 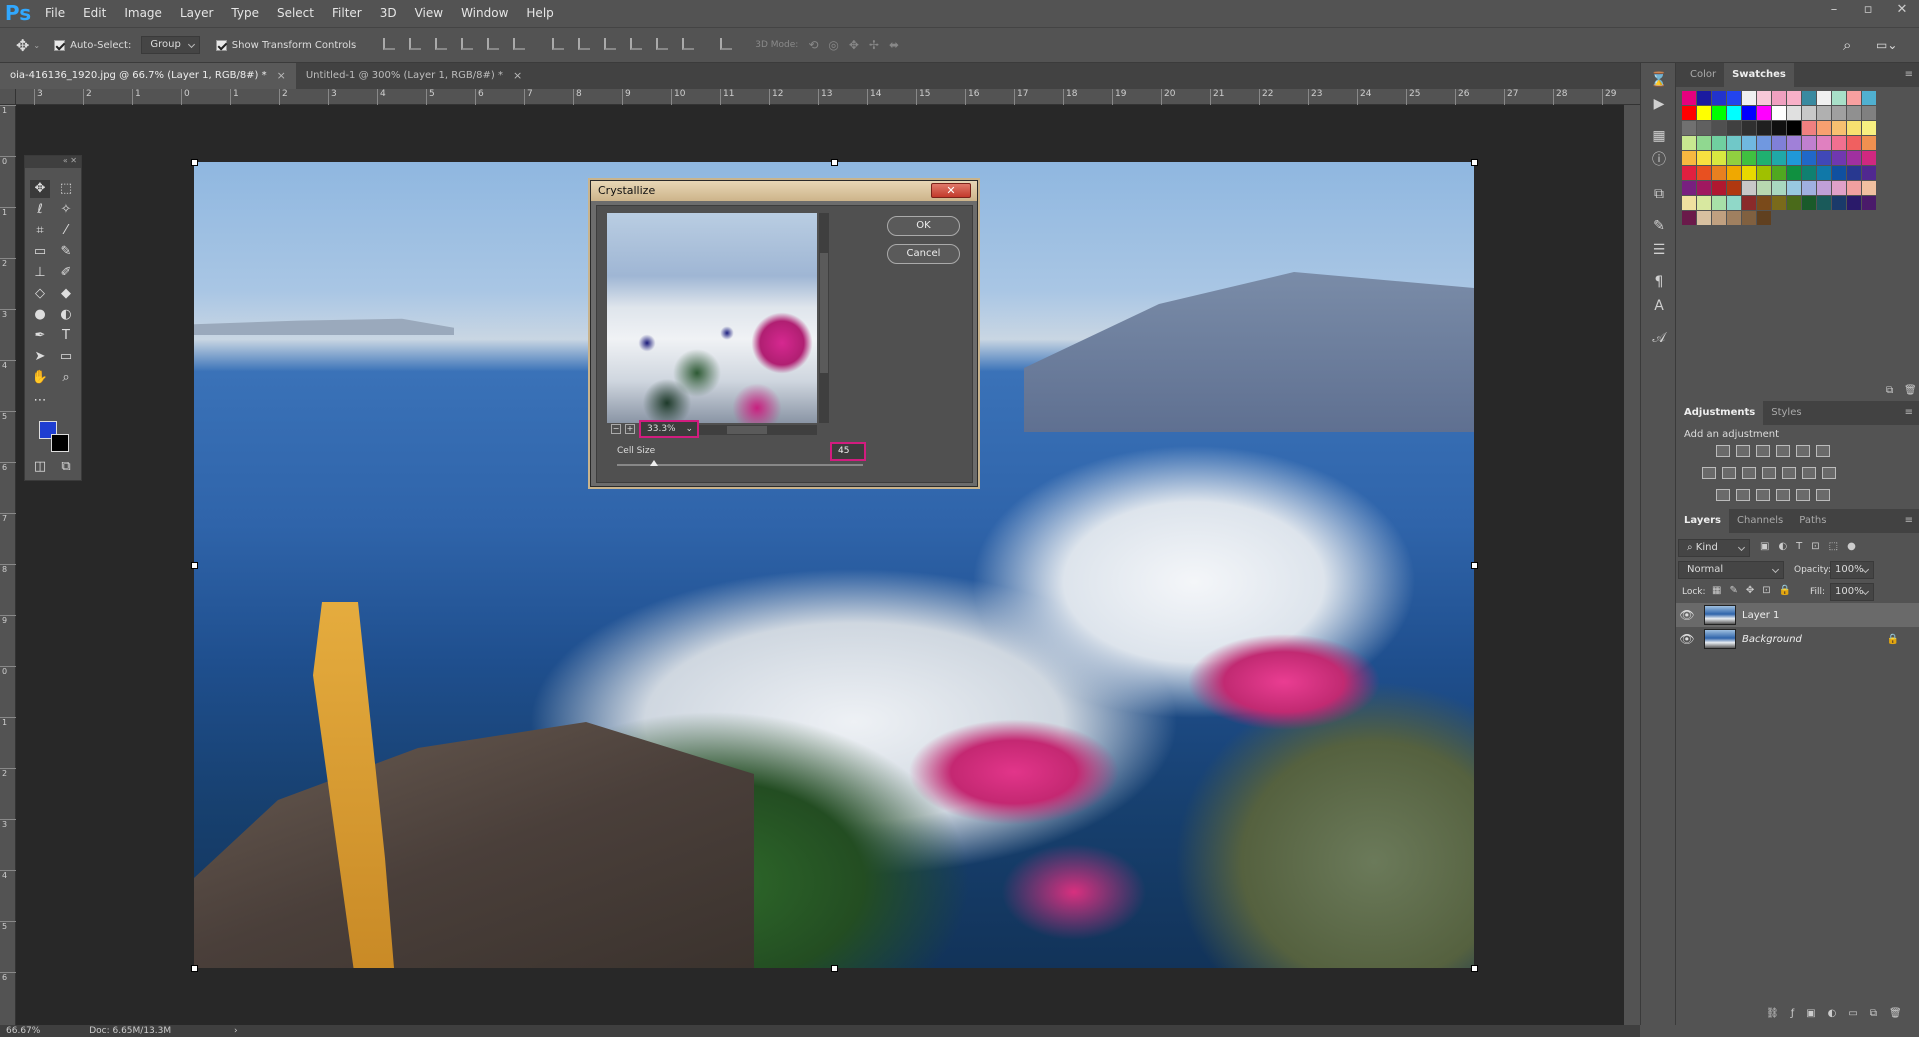 What do you see at coordinates (493, 43) in the screenshot?
I see `align-hcenter-icon` at bounding box center [493, 43].